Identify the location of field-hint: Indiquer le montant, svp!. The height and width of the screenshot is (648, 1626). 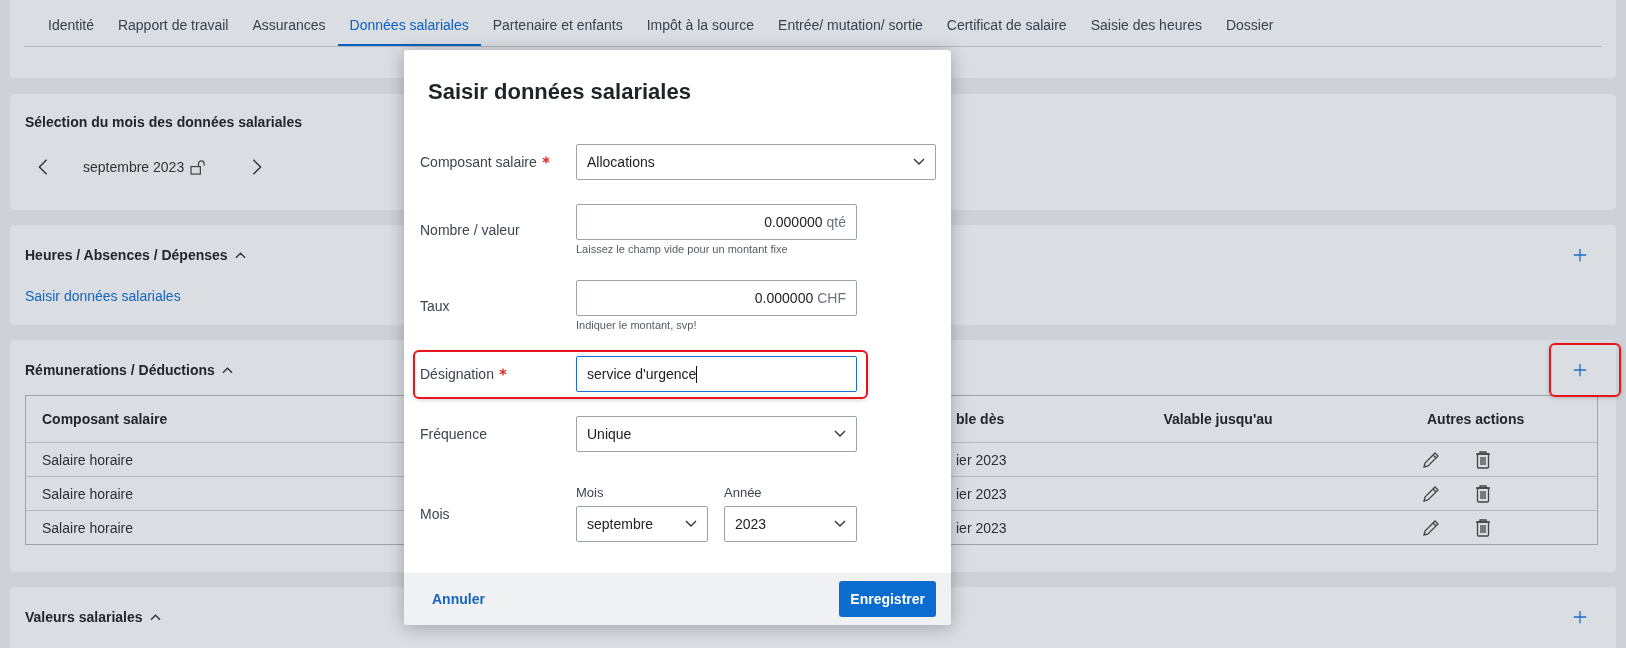
(637, 325).